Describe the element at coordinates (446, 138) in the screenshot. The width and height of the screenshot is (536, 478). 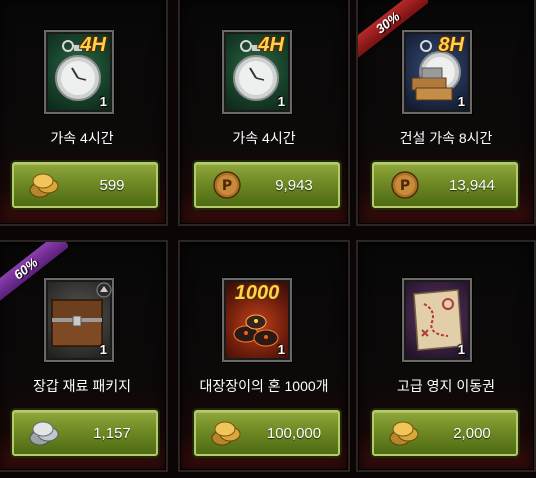
I see `item-name: 건설 가속 8시간` at that location.